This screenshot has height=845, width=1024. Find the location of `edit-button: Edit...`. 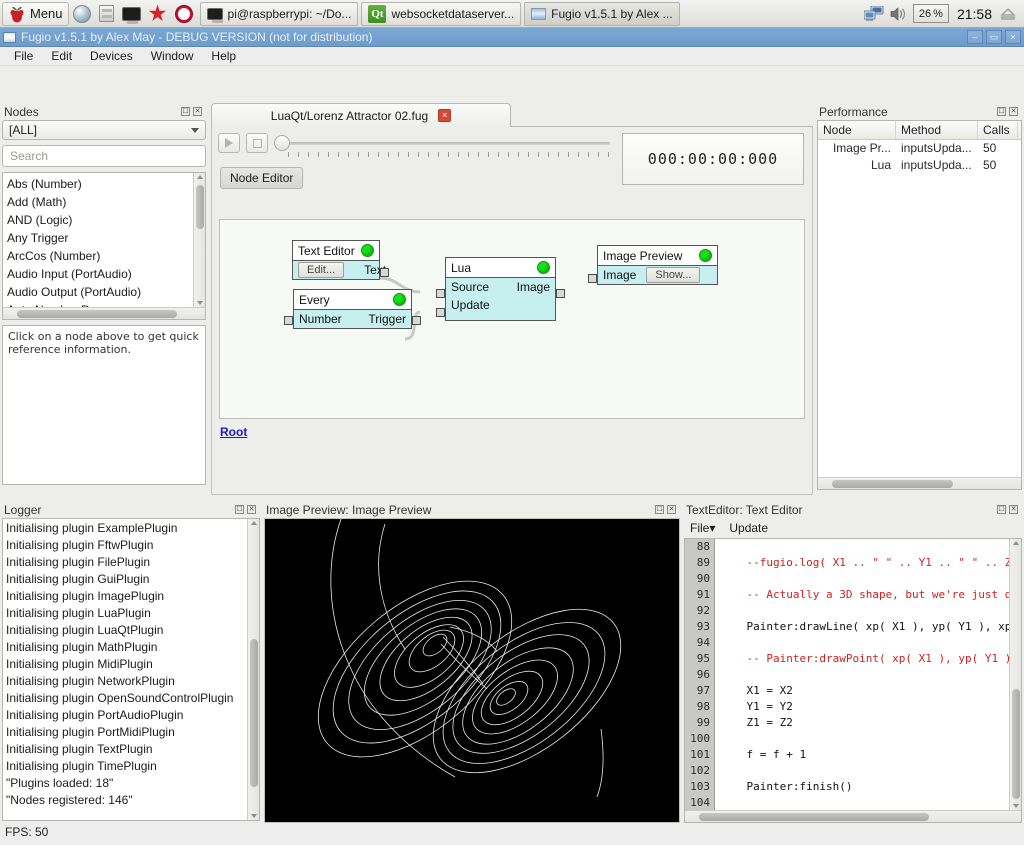

edit-button: Edit... is located at coordinates (321, 270).